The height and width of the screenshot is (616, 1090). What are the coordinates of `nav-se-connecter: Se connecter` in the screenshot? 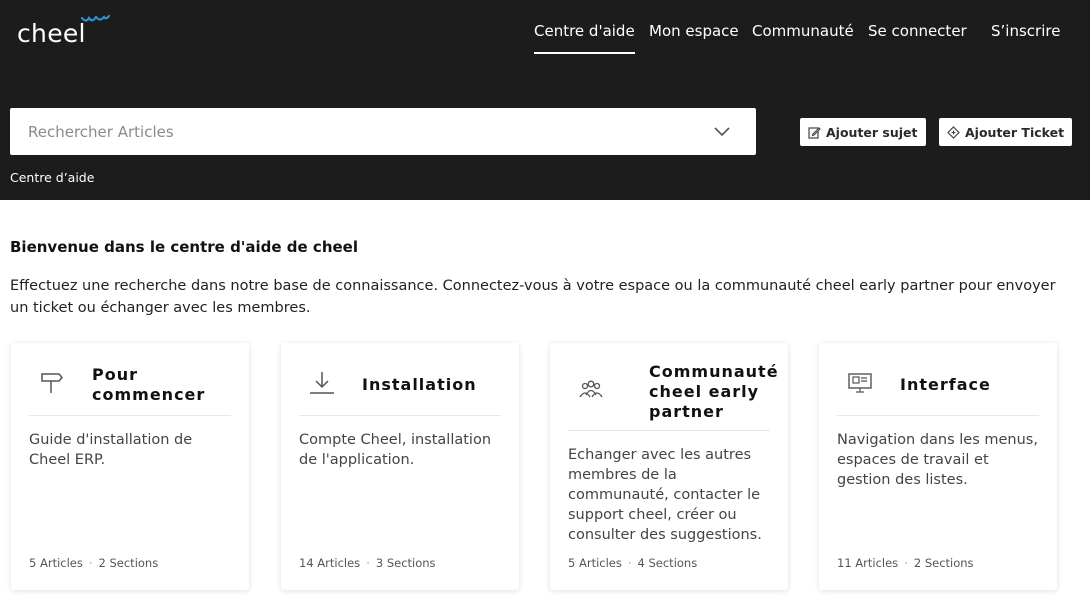 It's located at (917, 37).